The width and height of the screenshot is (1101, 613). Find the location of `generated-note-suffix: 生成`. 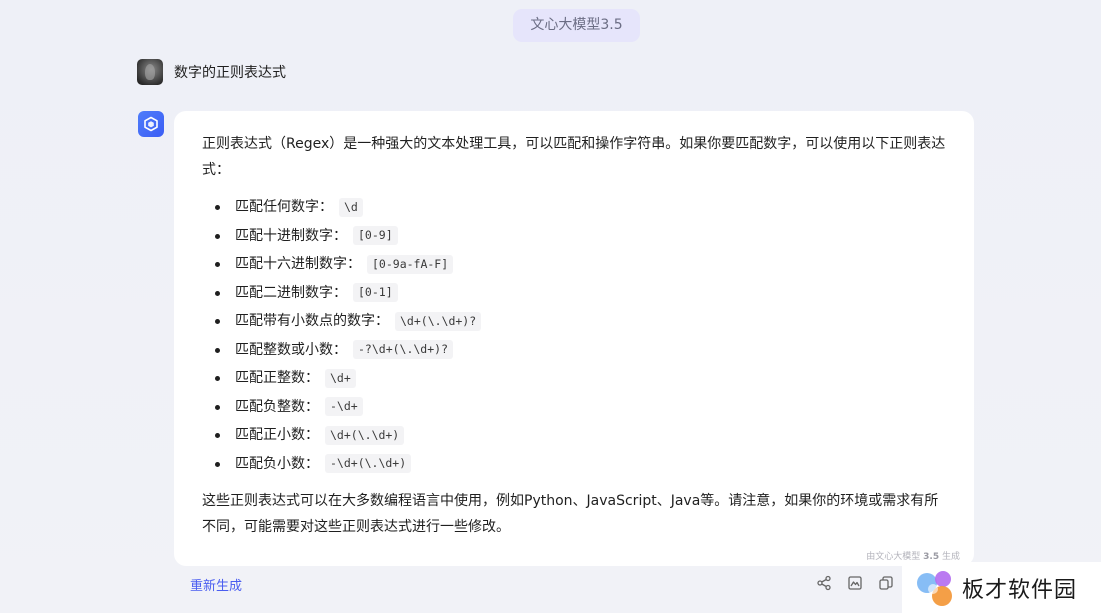

generated-note-suffix: 生成 is located at coordinates (949, 557).